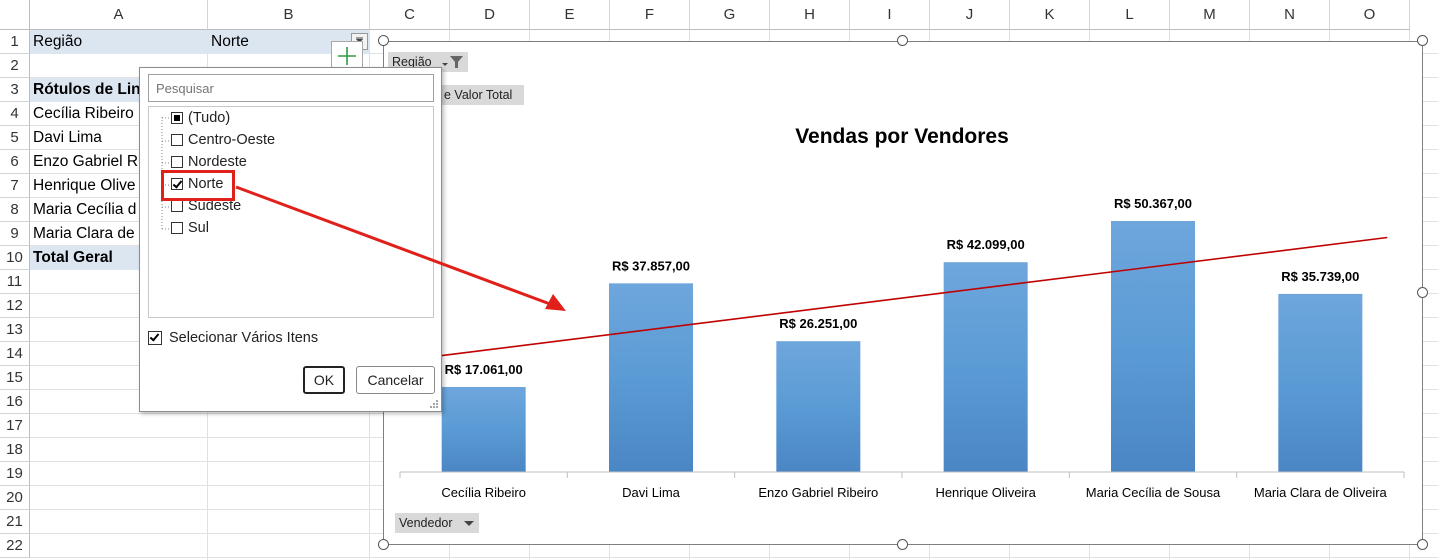 The image size is (1438, 560). I want to click on row-header-2: 2, so click(15, 66).